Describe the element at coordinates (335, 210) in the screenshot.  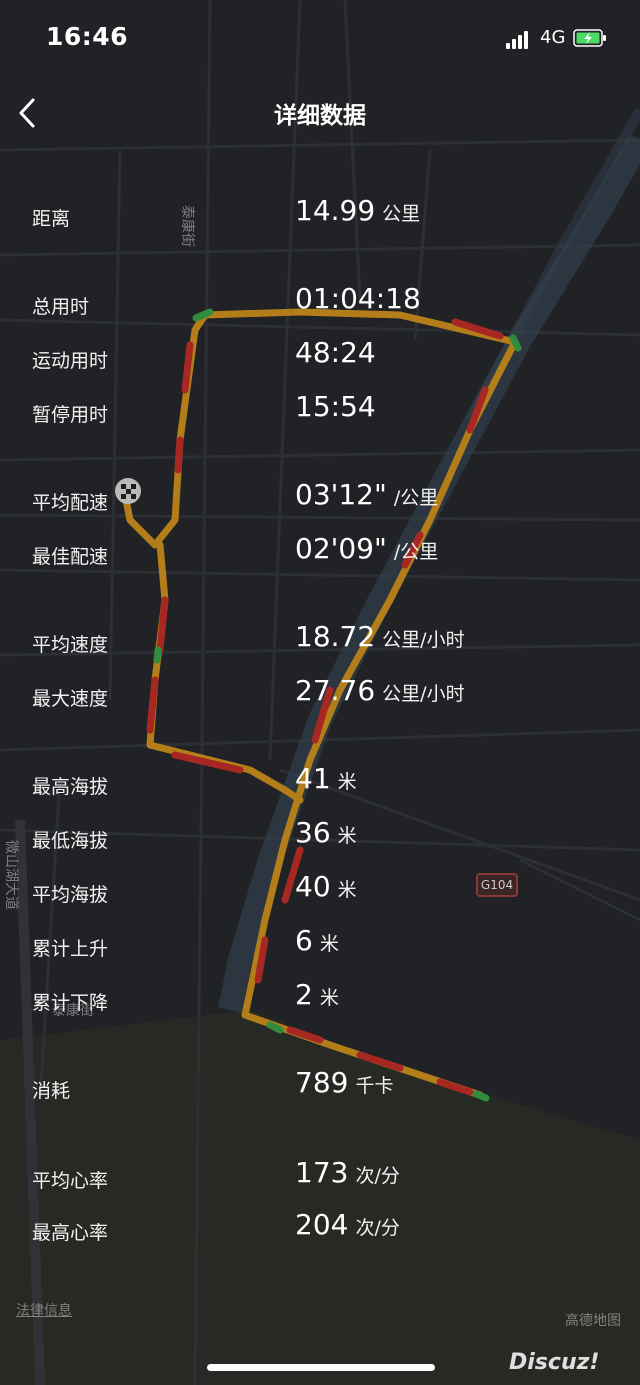
I see `metric-value: 14.99` at that location.